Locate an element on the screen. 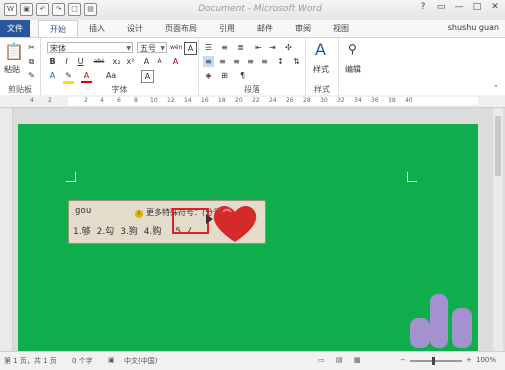 The image size is (505, 370). page-count: 第 1 页，共 1 页 is located at coordinates (30, 361).